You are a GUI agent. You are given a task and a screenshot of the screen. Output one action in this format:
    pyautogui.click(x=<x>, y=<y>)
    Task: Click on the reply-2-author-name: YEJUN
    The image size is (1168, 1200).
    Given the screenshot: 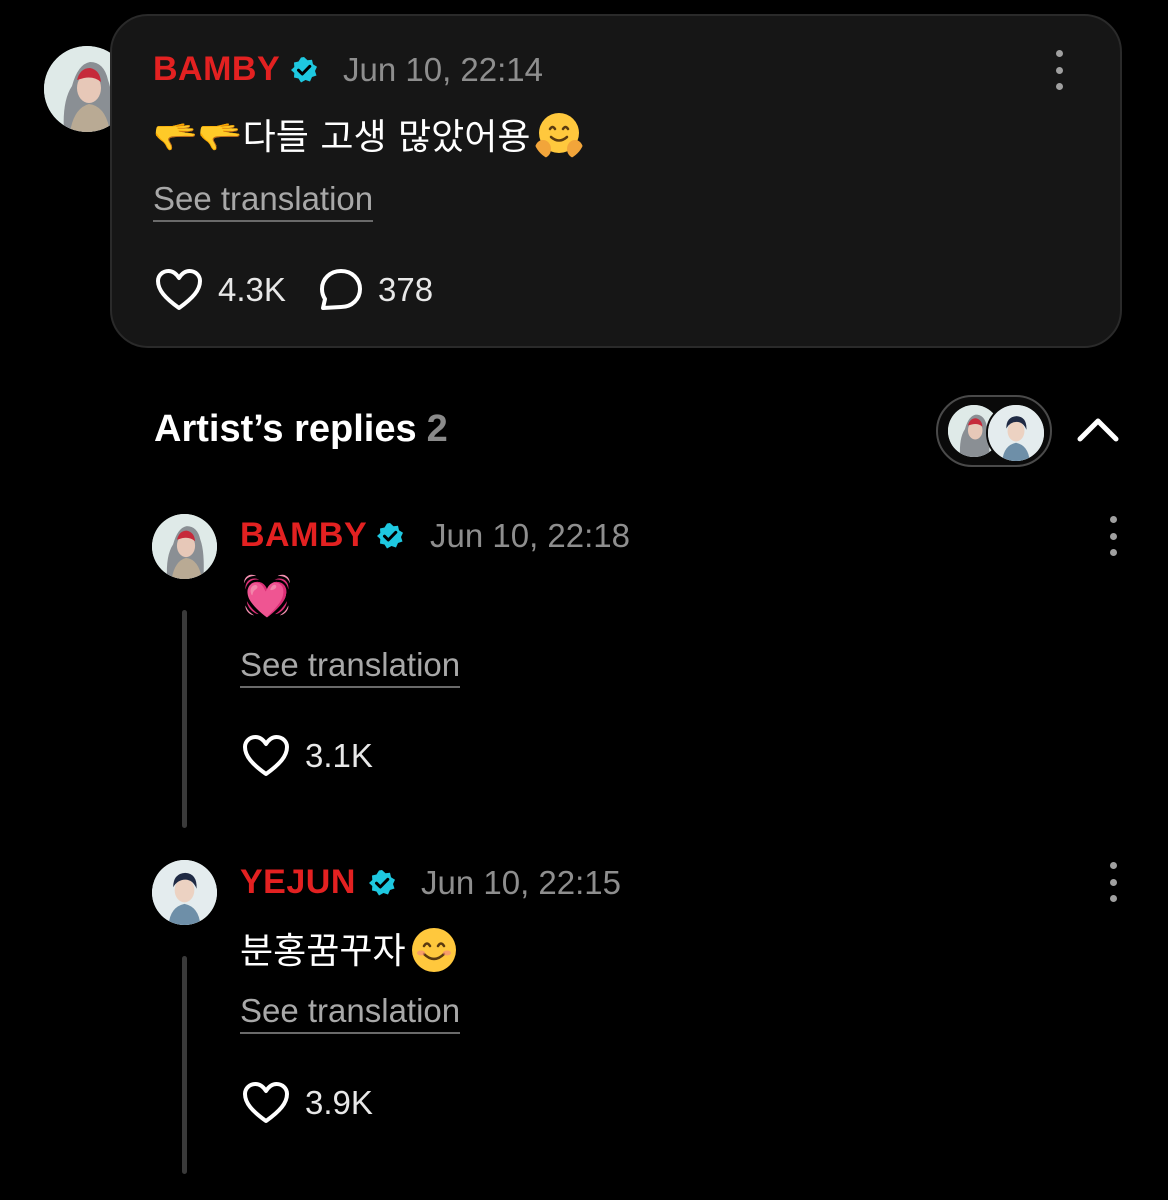 What is the action you would take?
    pyautogui.click(x=298, y=882)
    